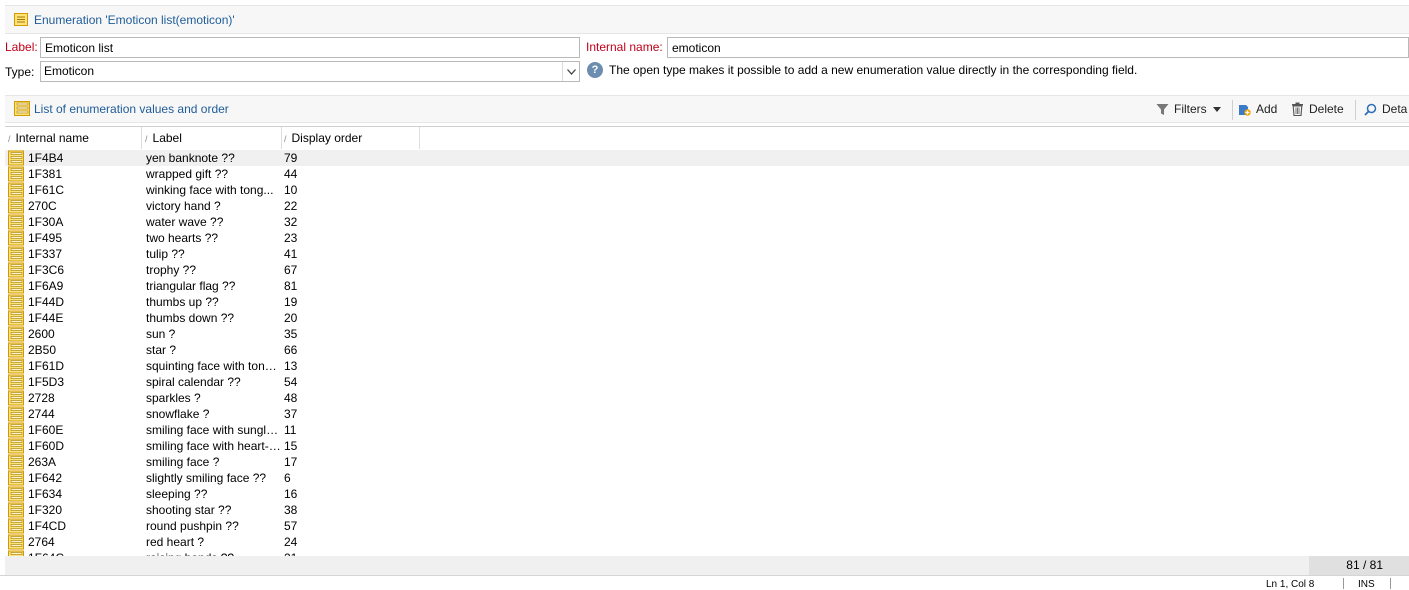 This screenshot has width=1409, height=590. Describe the element at coordinates (1038, 47) in the screenshot. I see `internal-name-input` at that location.